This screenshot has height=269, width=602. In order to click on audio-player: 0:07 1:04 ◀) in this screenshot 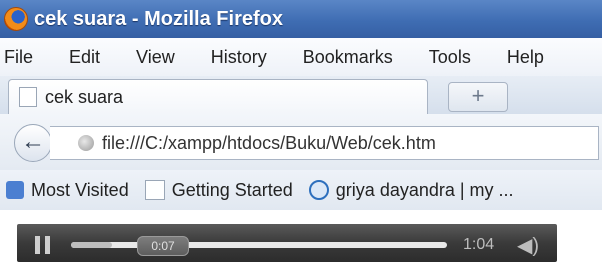, I will do `click(287, 243)`.